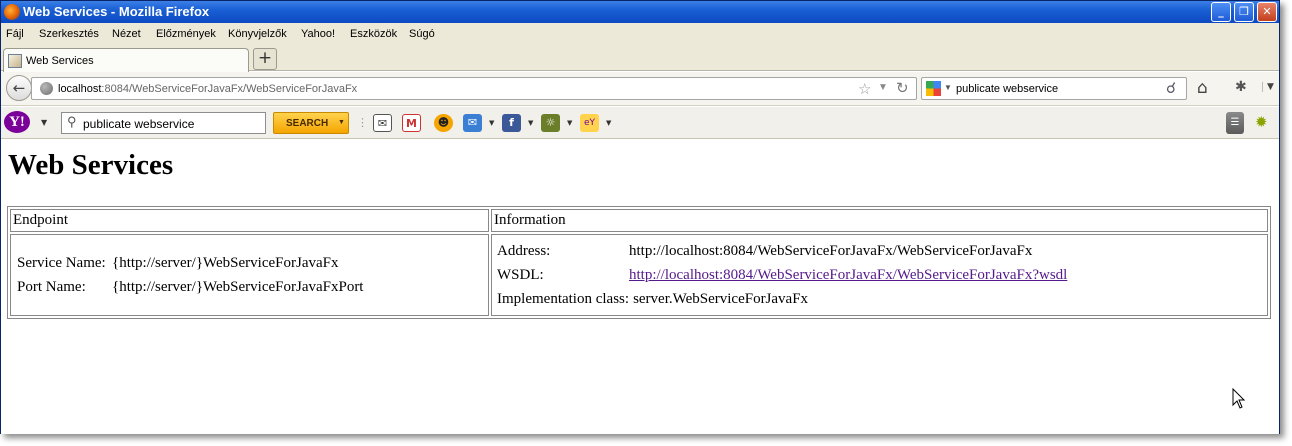  I want to click on information-header: Information, so click(879, 220).